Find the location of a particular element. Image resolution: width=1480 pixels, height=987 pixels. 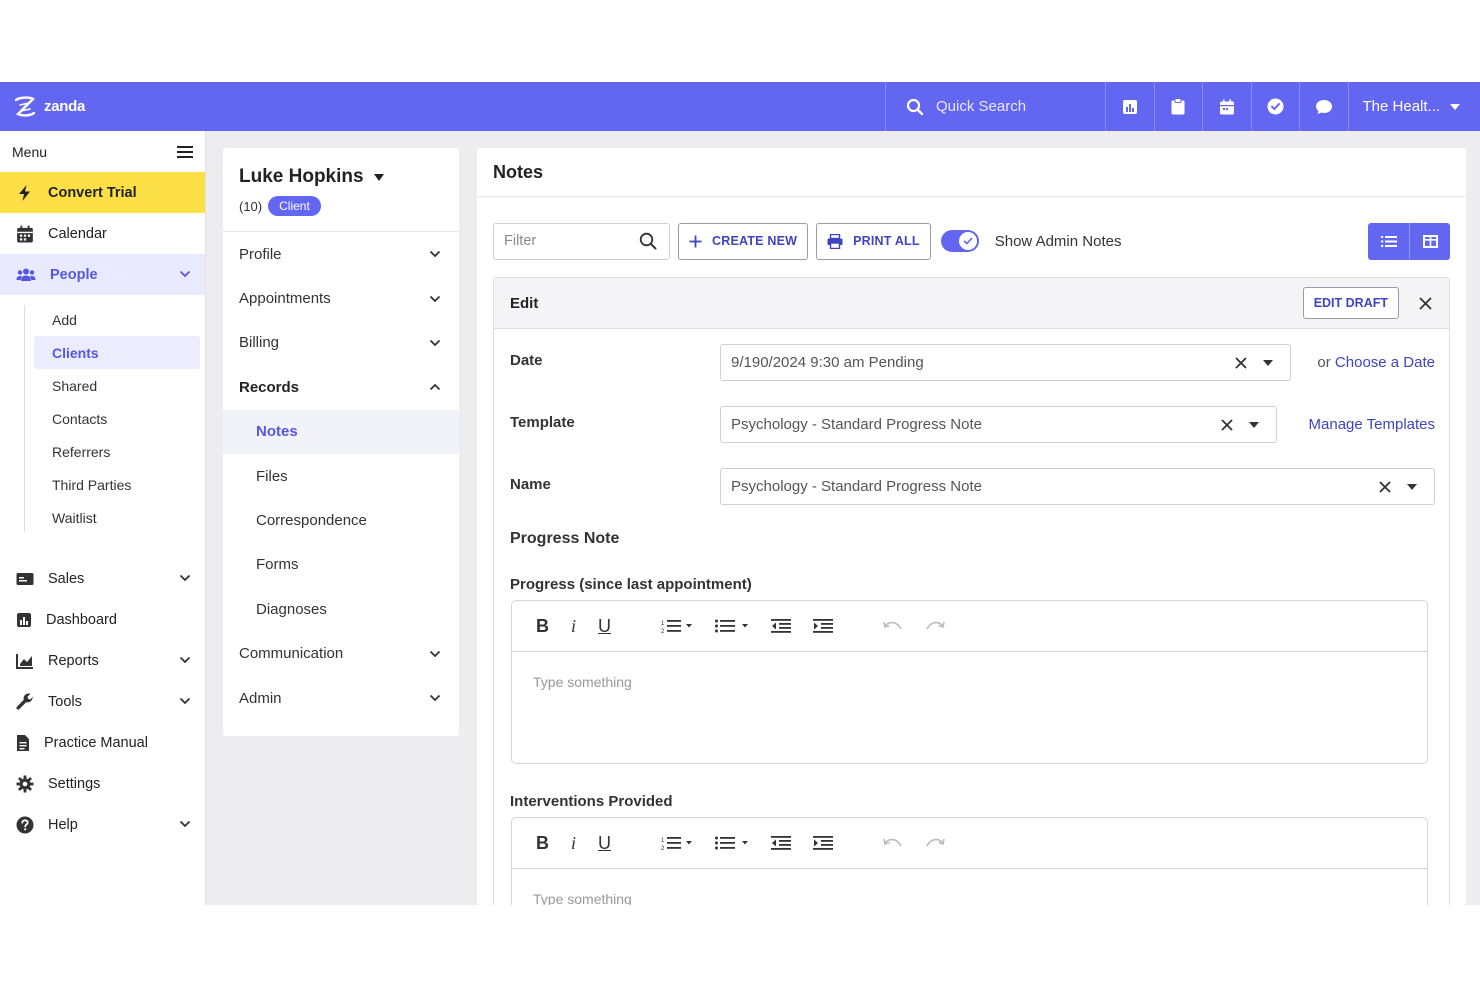

filter-placeholder: Filter is located at coordinates (520, 241).